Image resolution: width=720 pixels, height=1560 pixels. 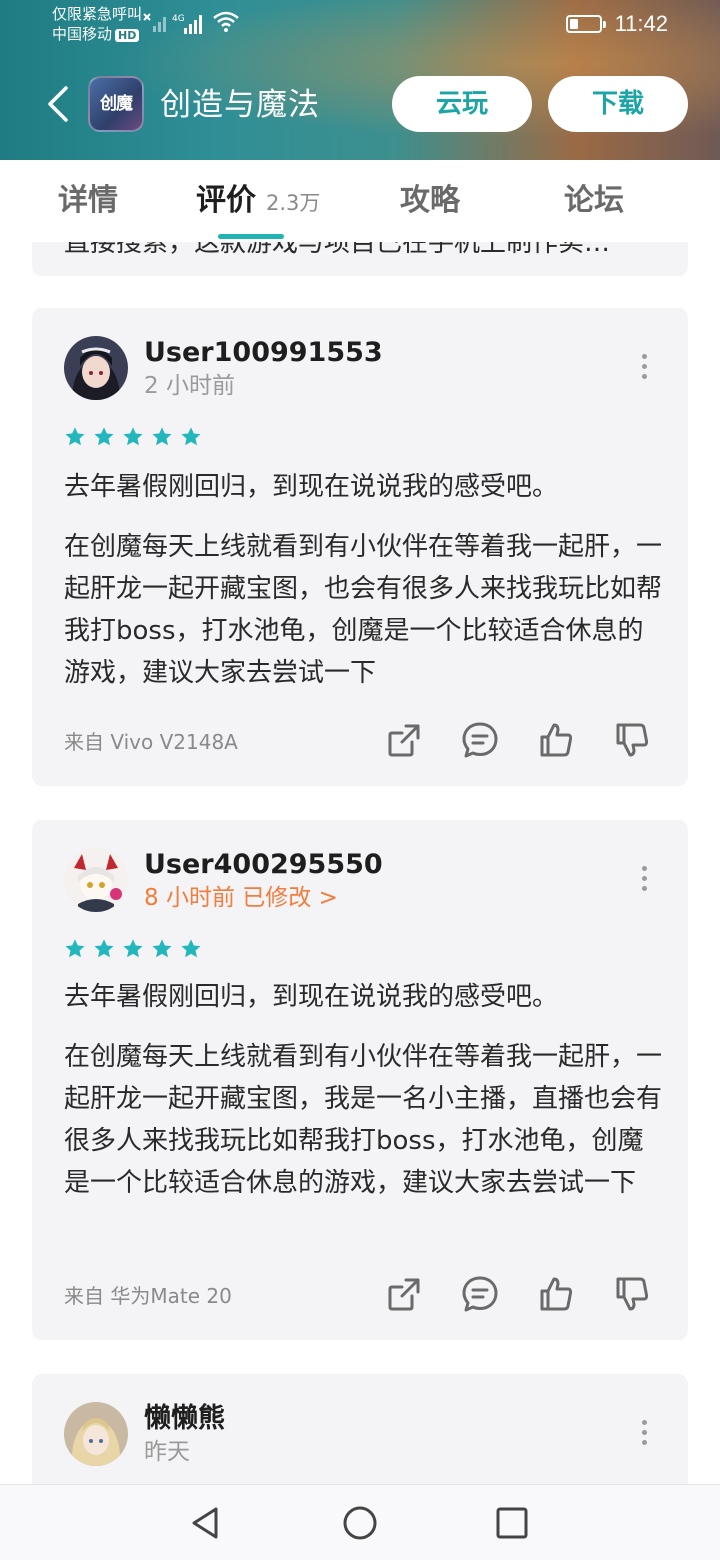 What do you see at coordinates (594, 201) in the screenshot?
I see `tab-forum: 论坛` at bounding box center [594, 201].